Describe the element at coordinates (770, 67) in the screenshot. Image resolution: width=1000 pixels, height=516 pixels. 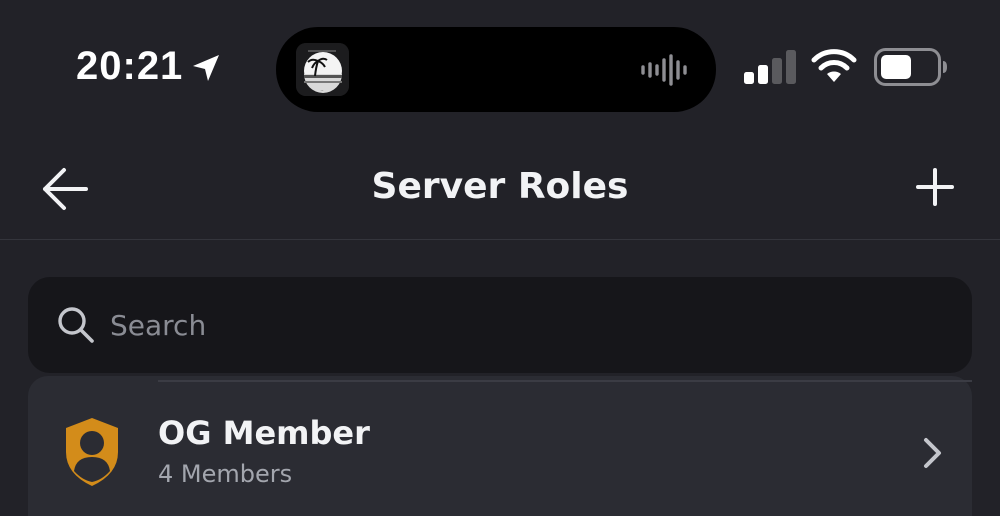
I see `cellular-signal-icon` at that location.